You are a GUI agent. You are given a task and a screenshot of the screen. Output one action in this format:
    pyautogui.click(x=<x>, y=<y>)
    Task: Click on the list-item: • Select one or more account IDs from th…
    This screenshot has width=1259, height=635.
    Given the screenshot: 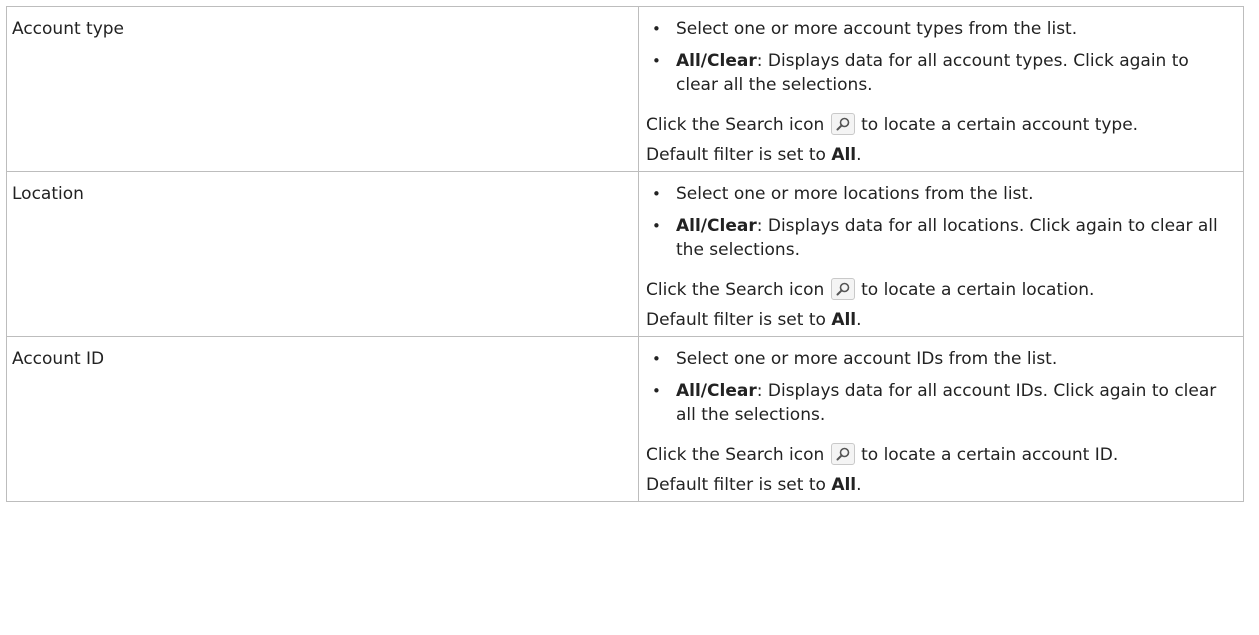 What is the action you would take?
    pyautogui.click(x=941, y=359)
    